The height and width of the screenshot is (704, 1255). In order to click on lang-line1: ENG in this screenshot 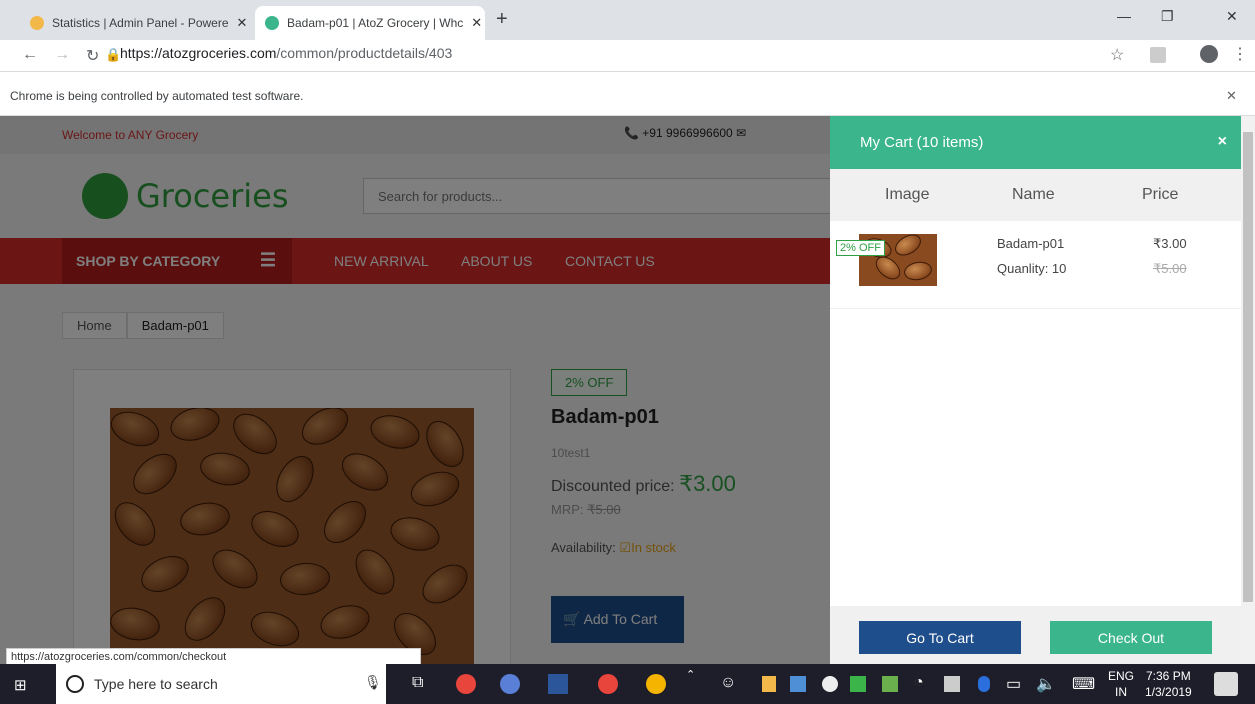, I will do `click(1121, 676)`.